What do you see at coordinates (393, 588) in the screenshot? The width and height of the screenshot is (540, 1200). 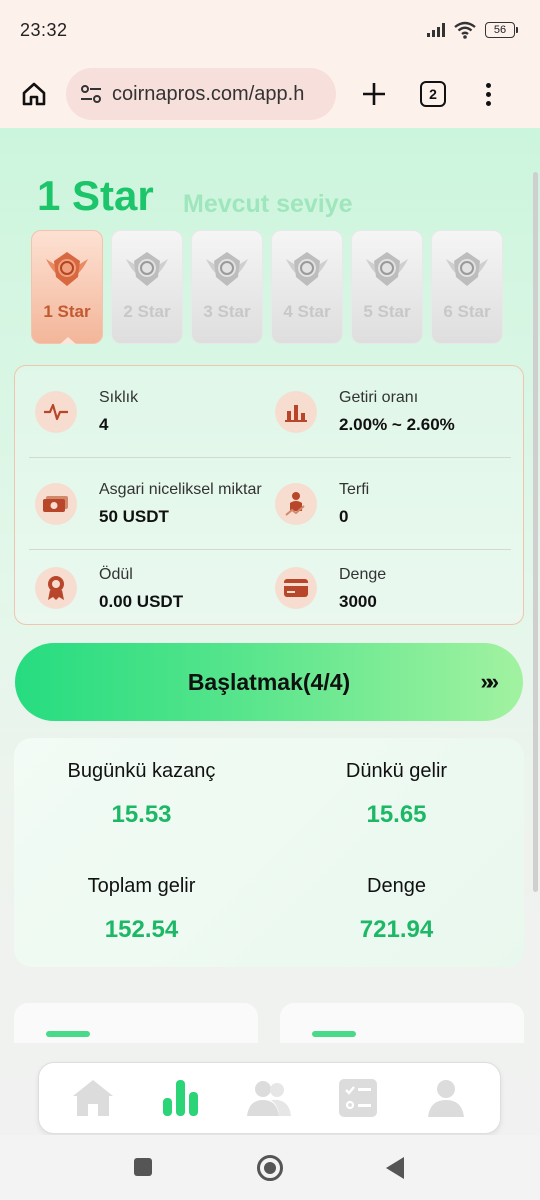 I see `balance-stat: Denge 3000` at bounding box center [393, 588].